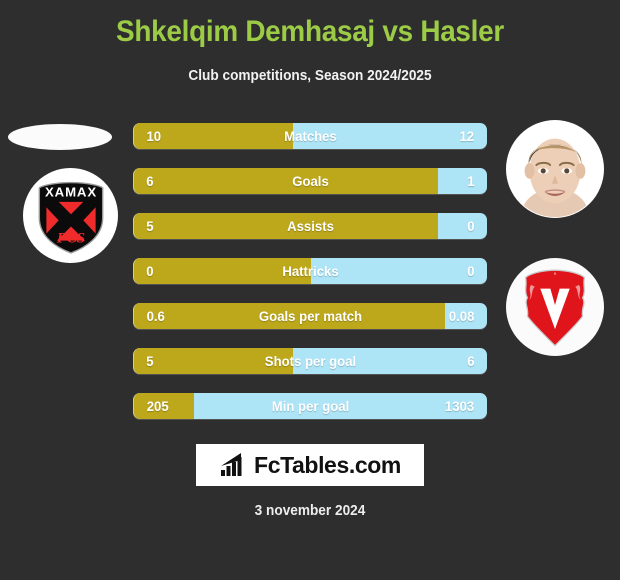  I want to click on stat-label: Min per goal, so click(310, 406).